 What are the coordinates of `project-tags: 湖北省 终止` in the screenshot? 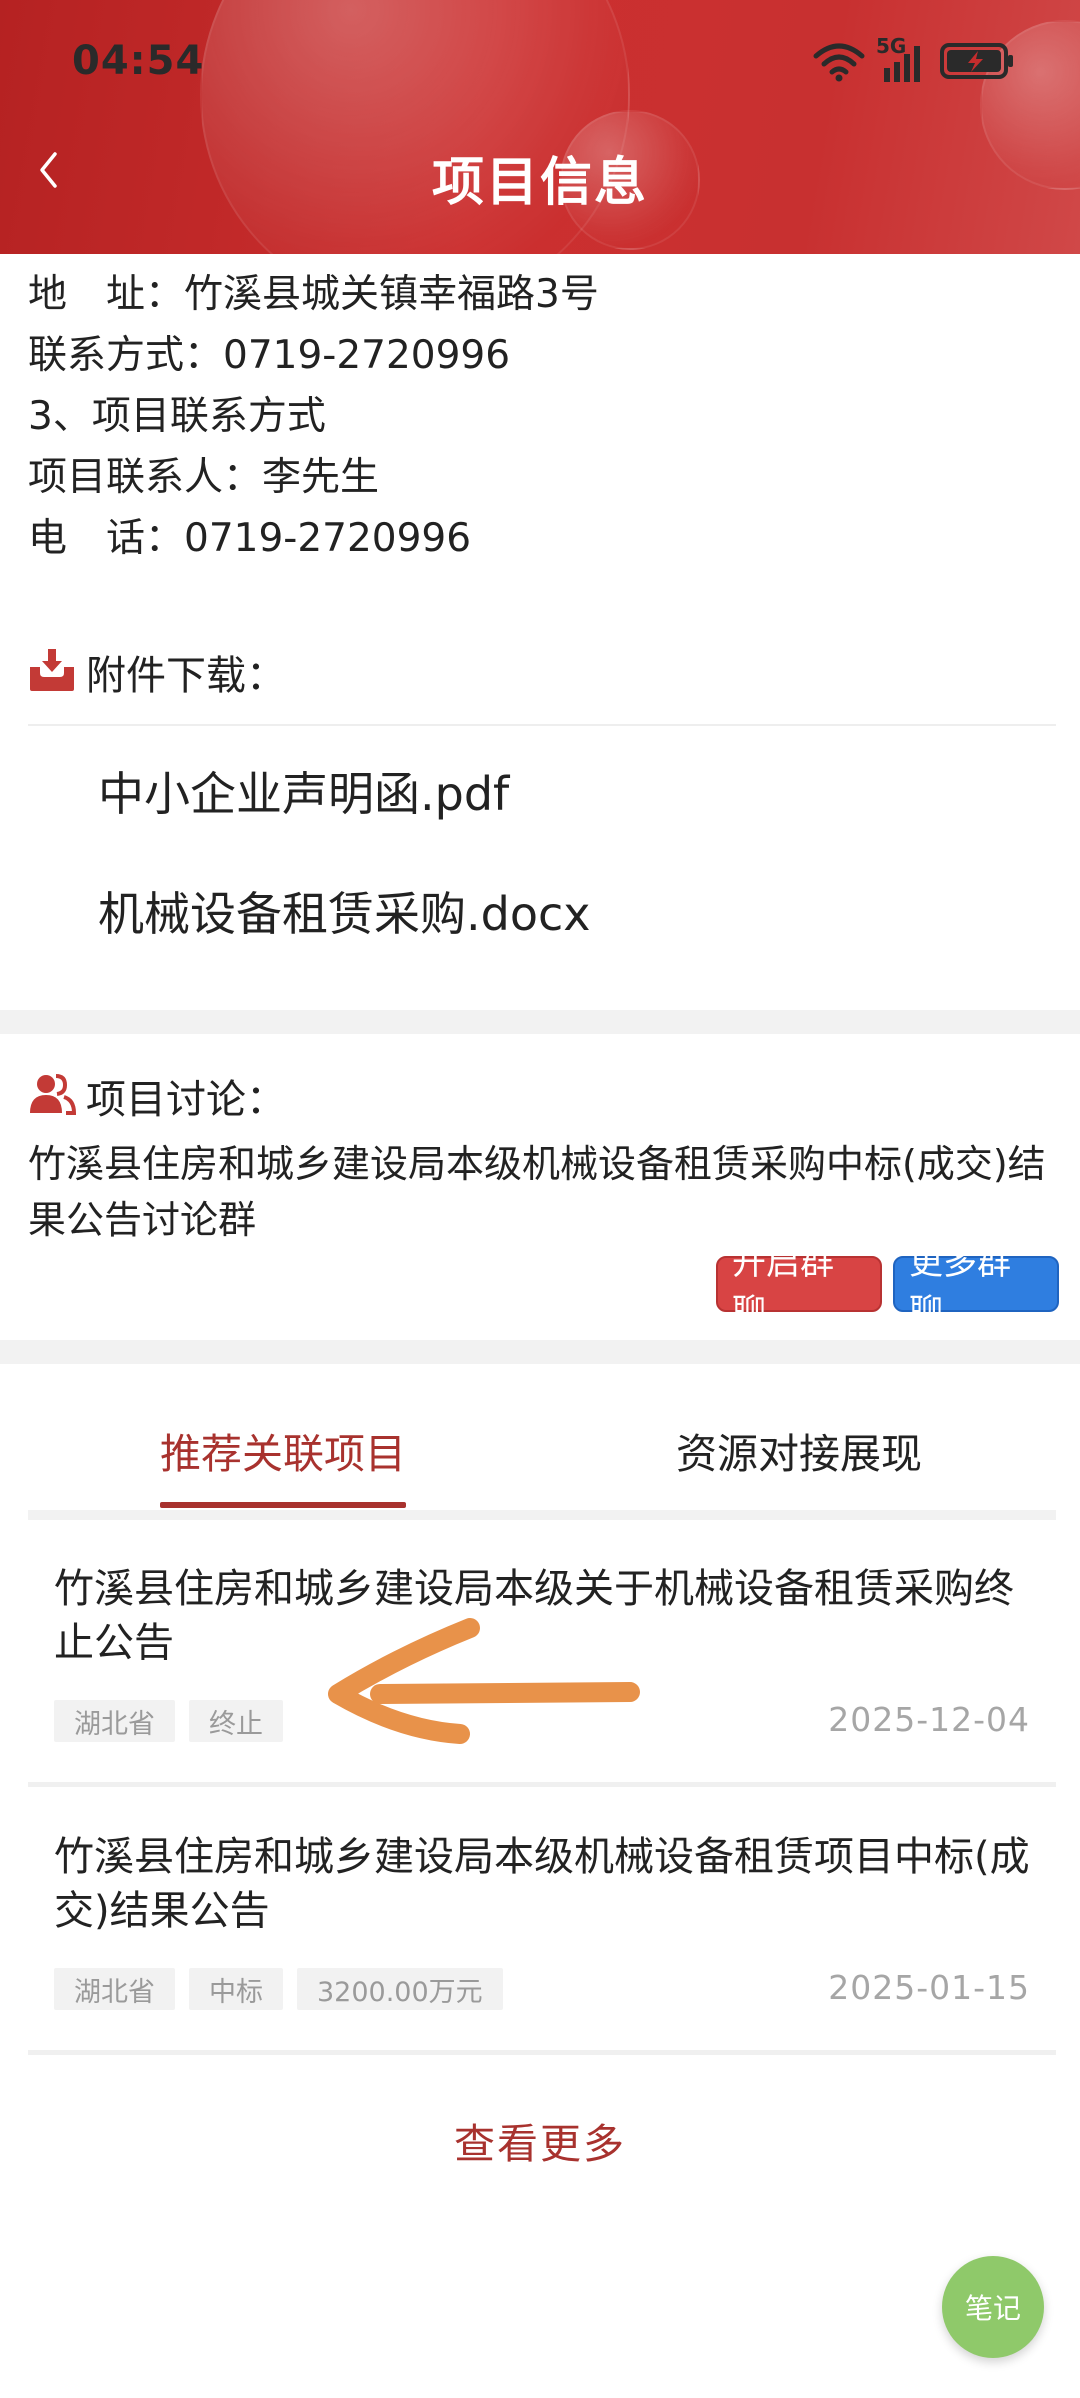 It's located at (168, 1721).